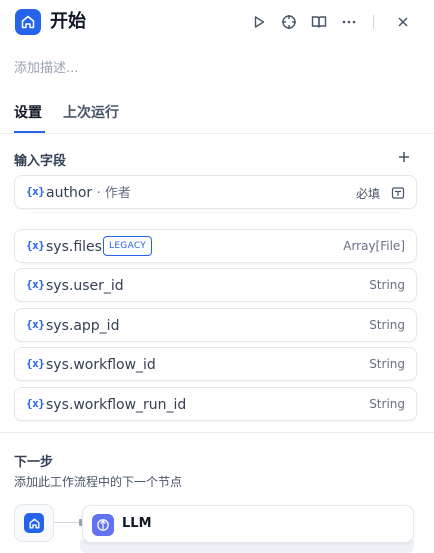 This screenshot has width=434, height=553. What do you see at coordinates (28, 113) in the screenshot?
I see `tab-settings: 设置` at bounding box center [28, 113].